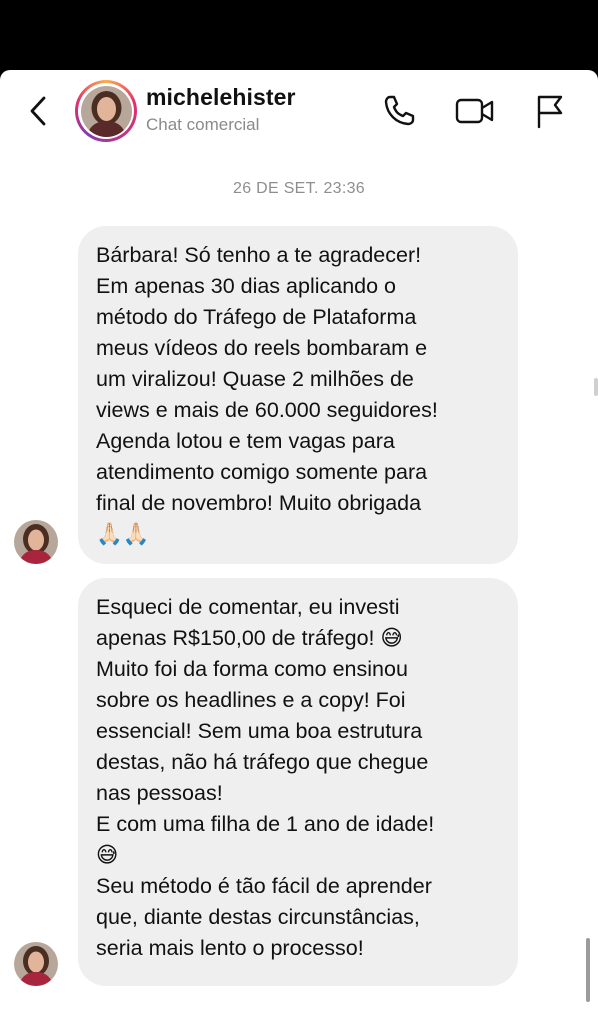 The height and width of the screenshot is (1024, 598). I want to click on status-bar-area, so click(299, 35).